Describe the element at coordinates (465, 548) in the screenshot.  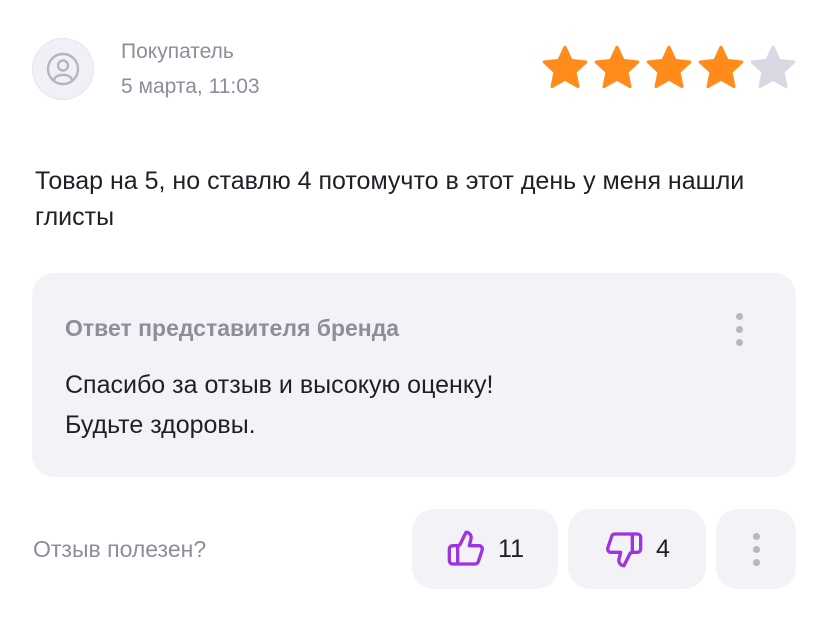
I see `thumbs-up-icon` at that location.